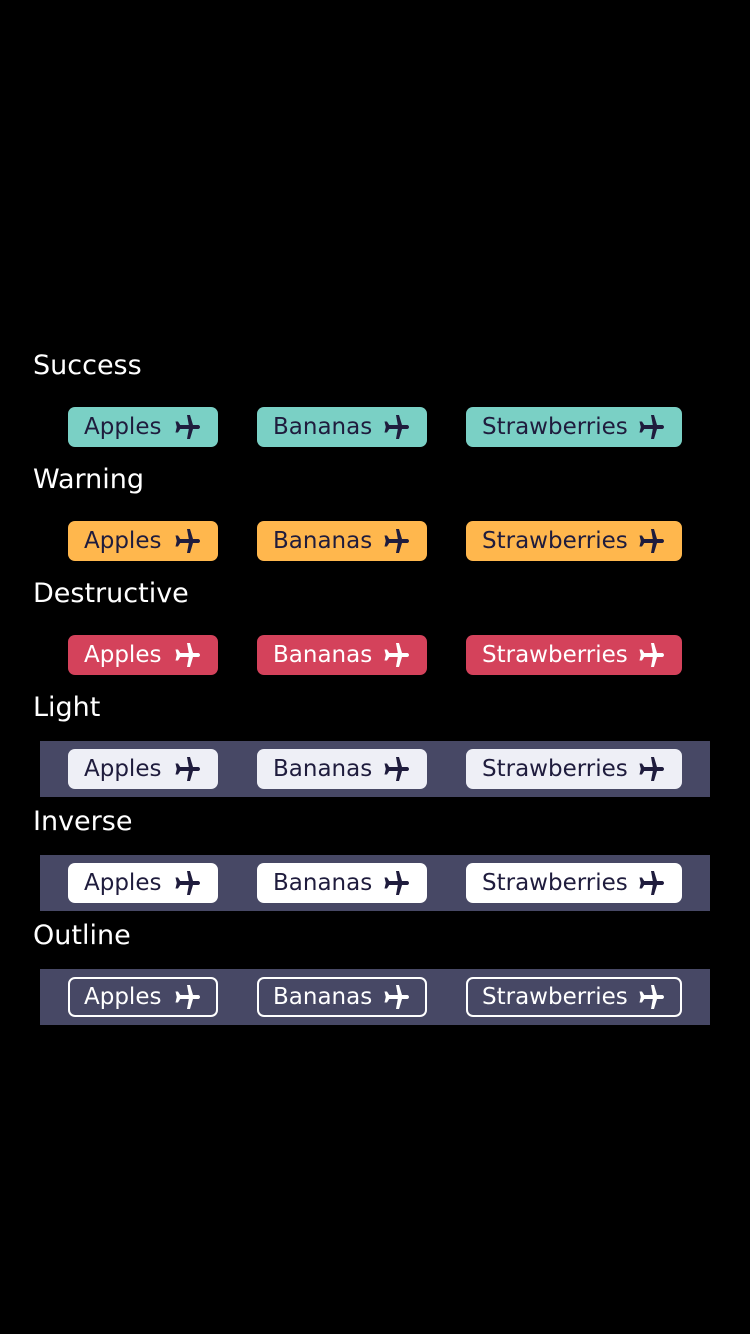 This screenshot has height=1334, width=750. What do you see at coordinates (111, 593) in the screenshot?
I see `section-title-destructive: Destructive` at bounding box center [111, 593].